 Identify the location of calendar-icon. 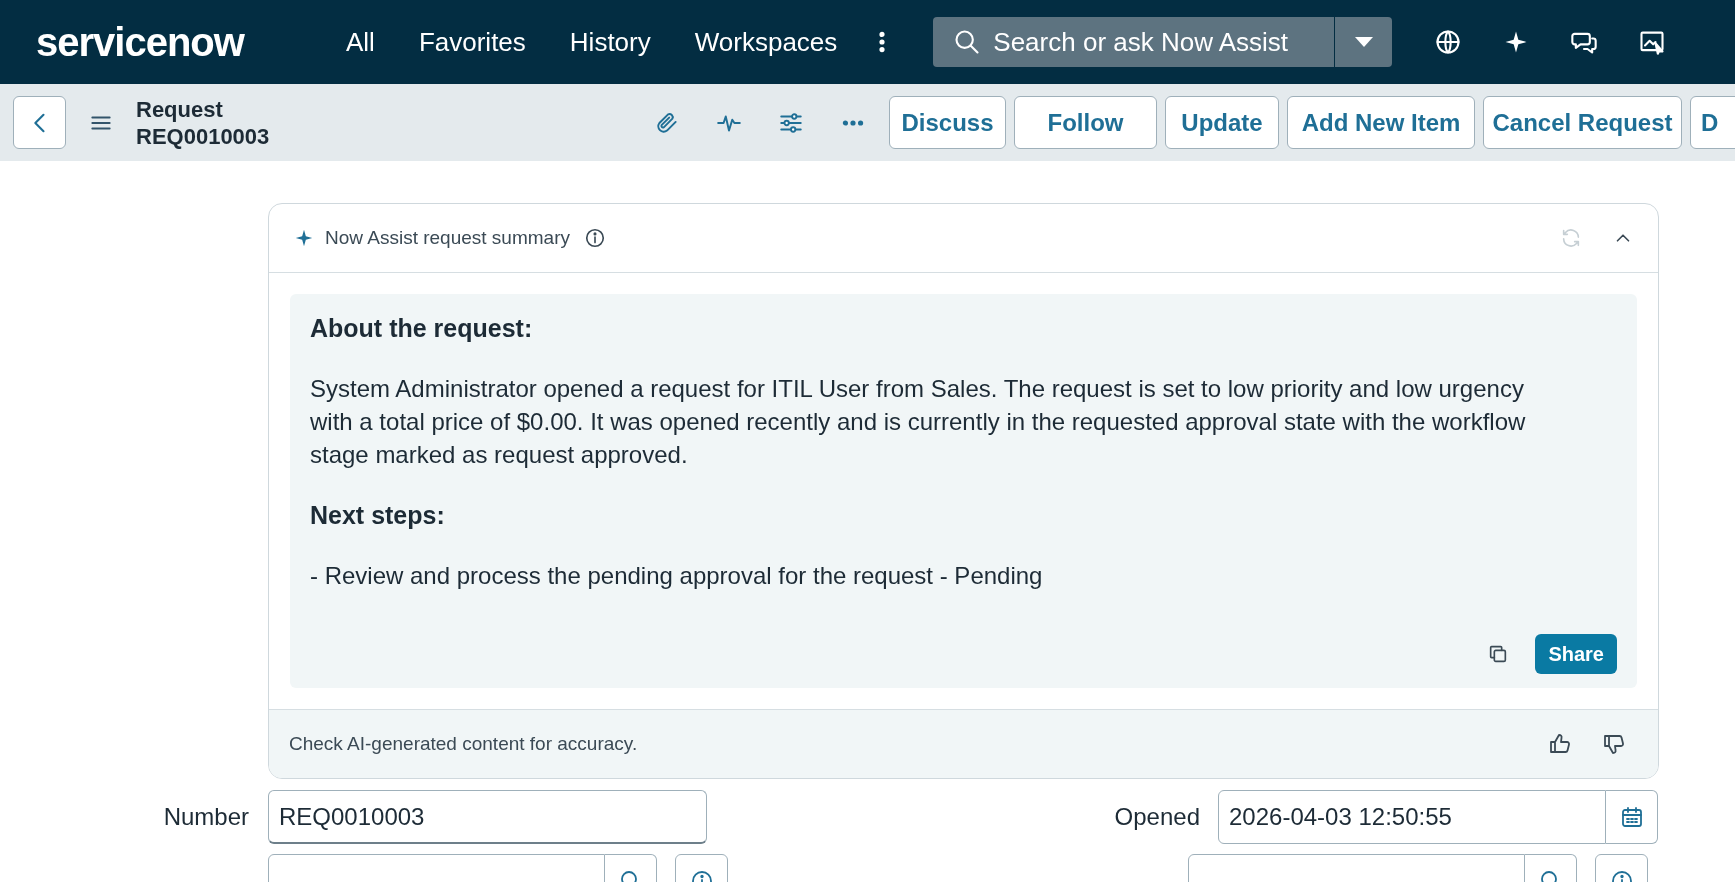
(1631, 817).